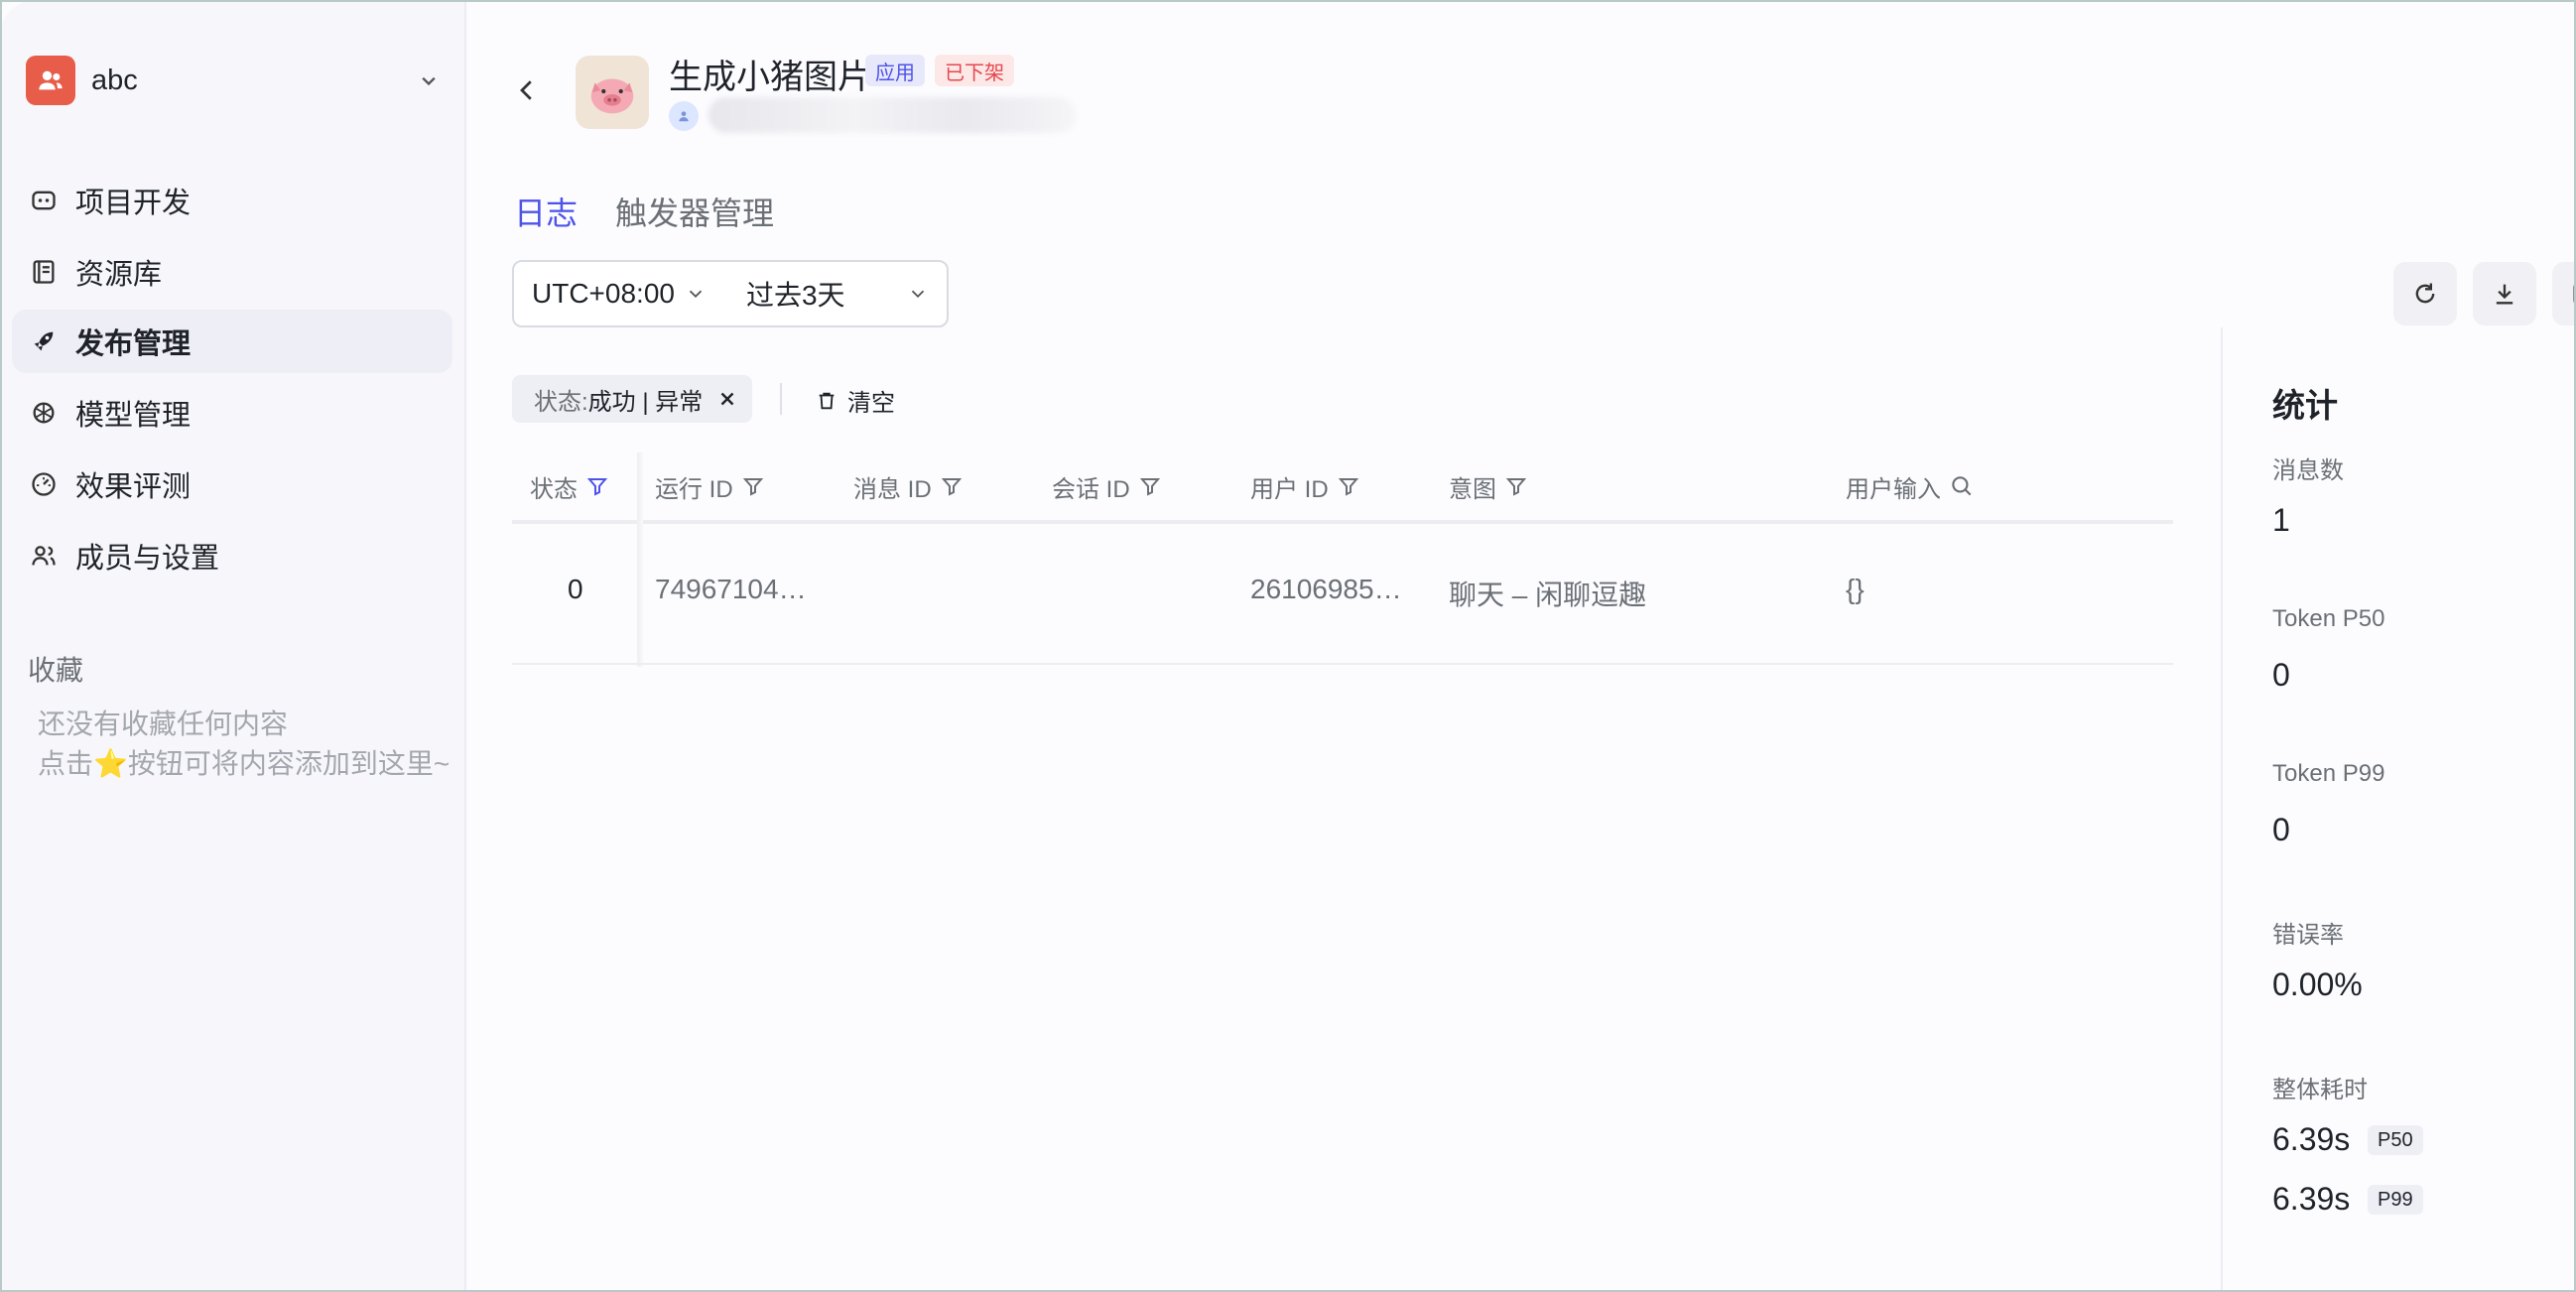 The width and height of the screenshot is (2576, 1292). Describe the element at coordinates (245, 763) in the screenshot. I see `favorites-empty-line: 点击⭐按钮可将内容添加到这里~` at that location.